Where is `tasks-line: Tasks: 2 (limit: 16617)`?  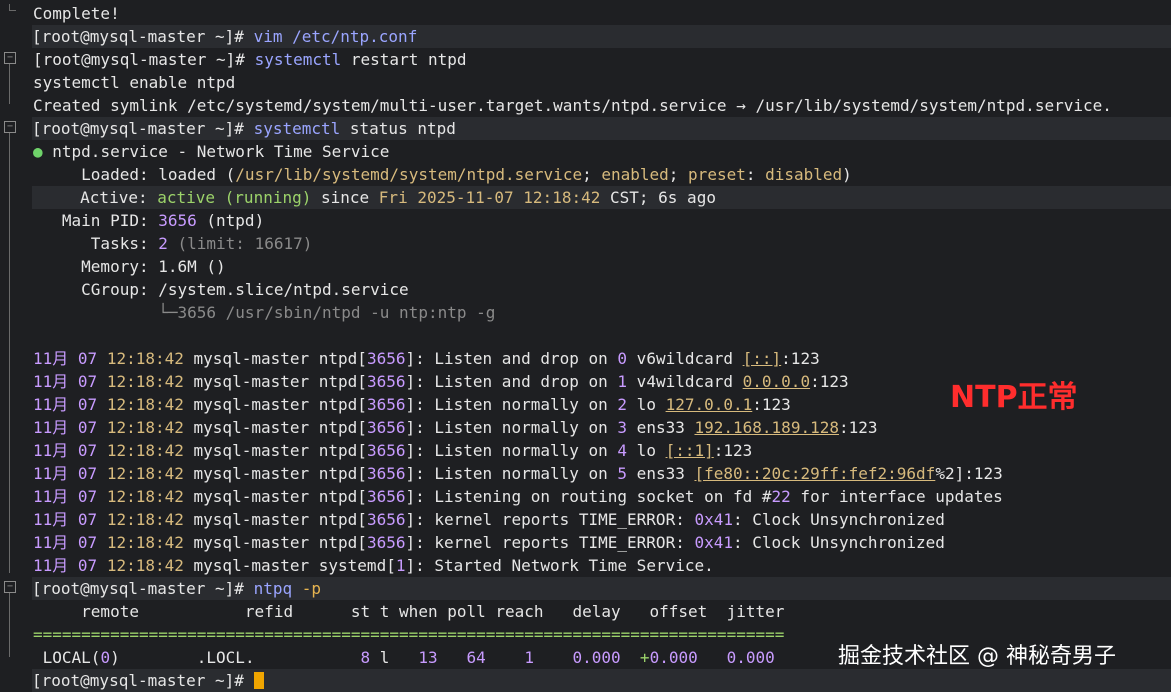 tasks-line: Tasks: 2 (limit: 16617) is located at coordinates (173, 243).